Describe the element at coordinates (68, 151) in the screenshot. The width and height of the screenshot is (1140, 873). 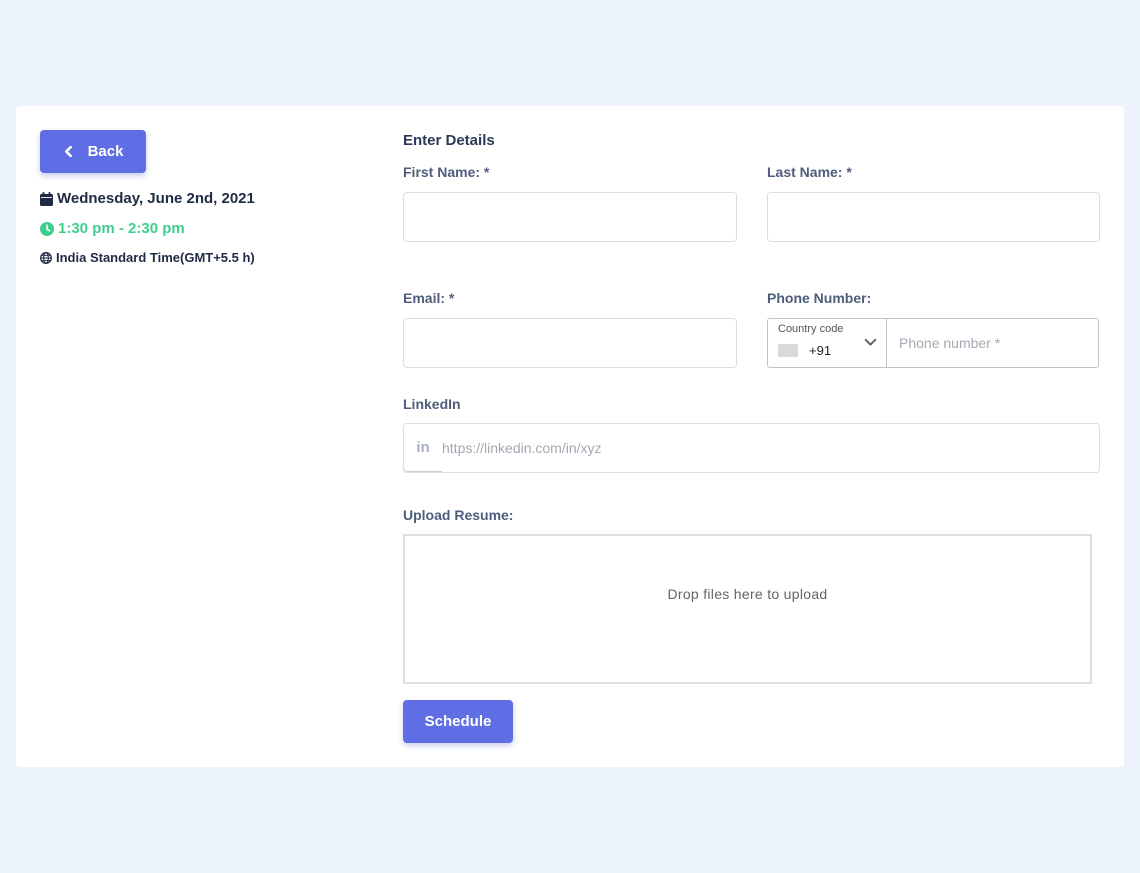
I see `chevron-left-icon` at that location.